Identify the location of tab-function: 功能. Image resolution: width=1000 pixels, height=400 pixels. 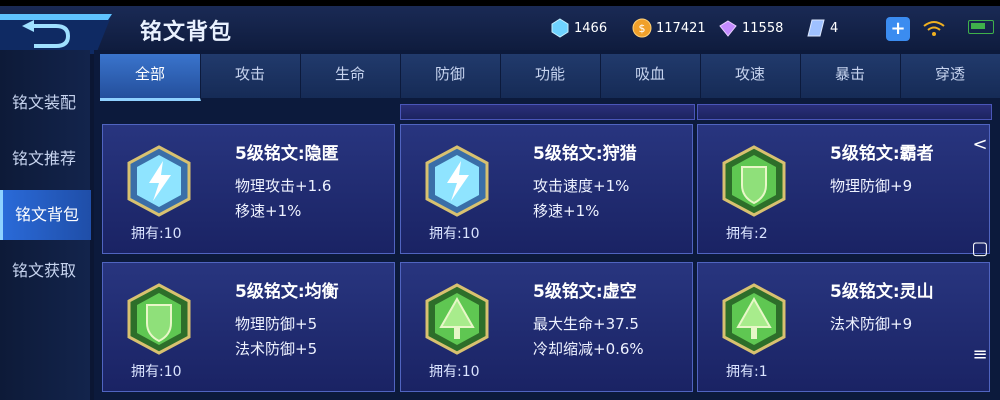
(550, 76).